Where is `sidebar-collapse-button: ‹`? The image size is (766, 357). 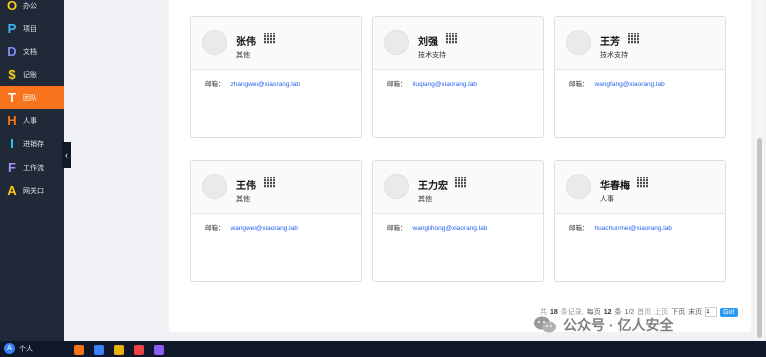 sidebar-collapse-button: ‹ is located at coordinates (66, 155).